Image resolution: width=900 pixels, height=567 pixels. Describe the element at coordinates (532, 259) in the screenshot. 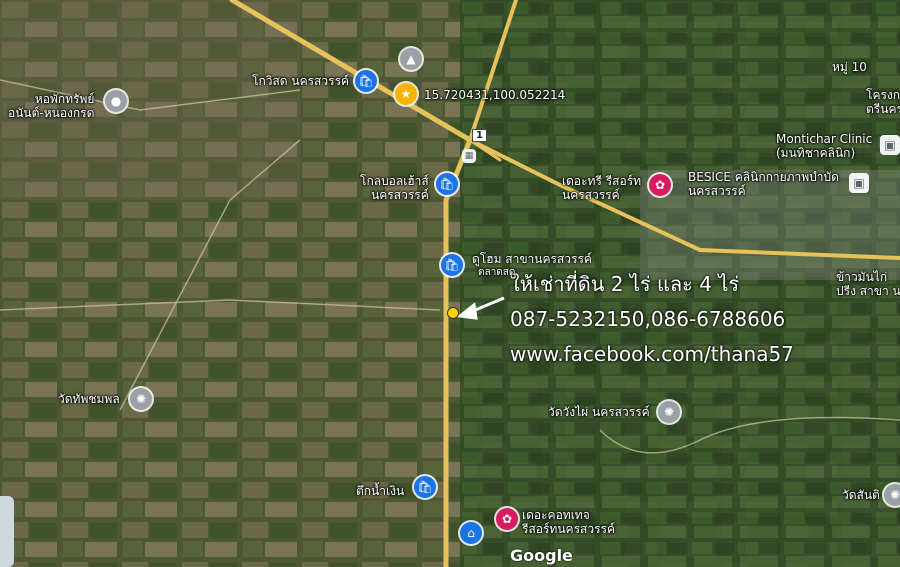

I see `place-label-dohome: ดูโฮม สาขานครสวรรค์` at that location.